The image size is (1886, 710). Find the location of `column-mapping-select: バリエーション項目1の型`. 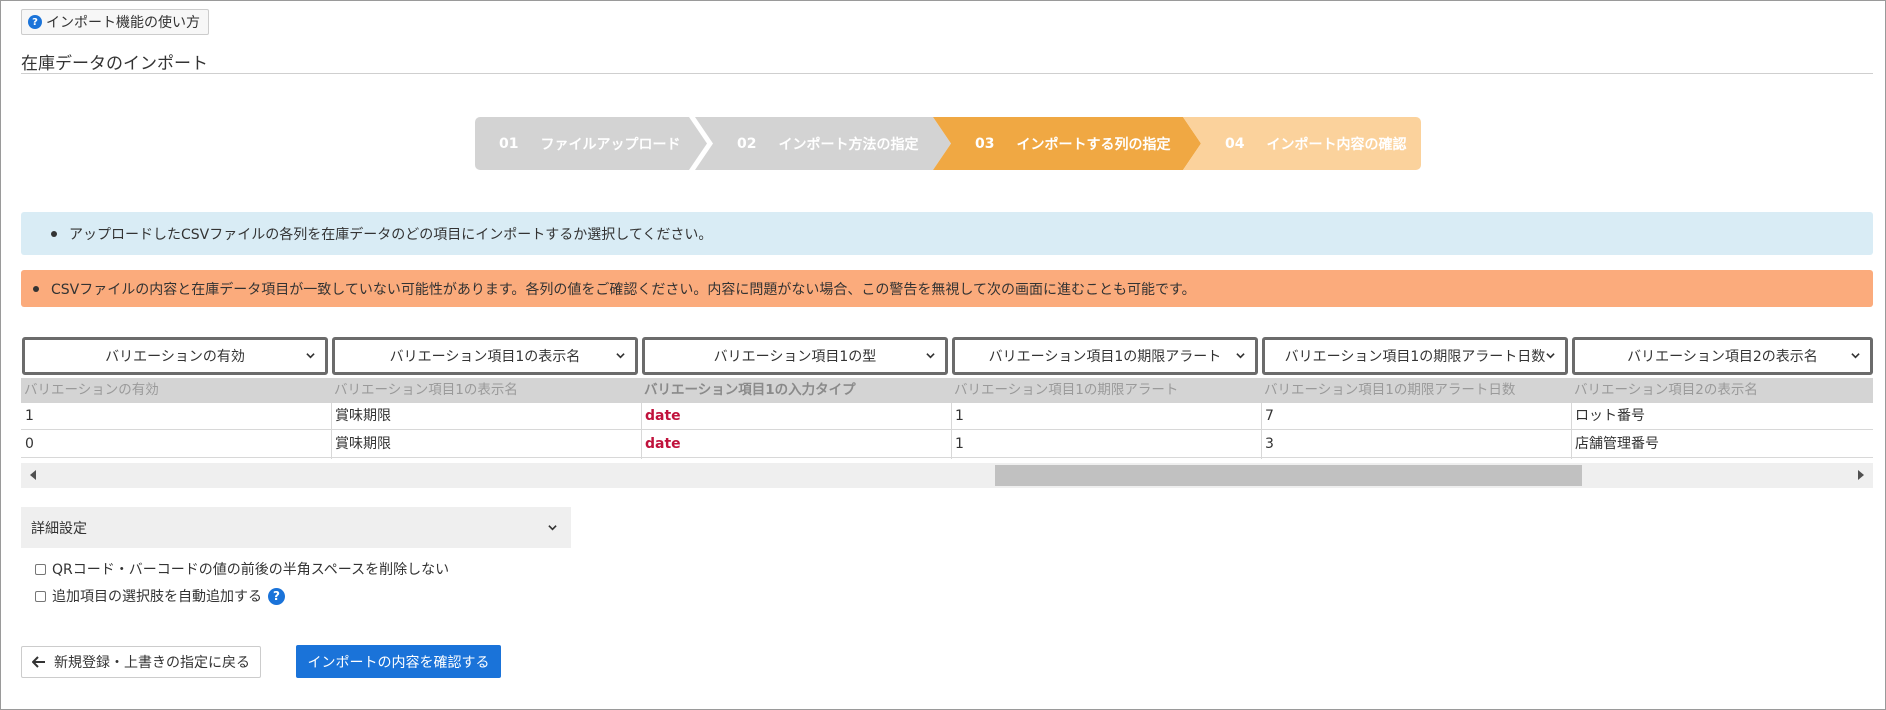

column-mapping-select: バリエーション項目1の型 is located at coordinates (795, 356).